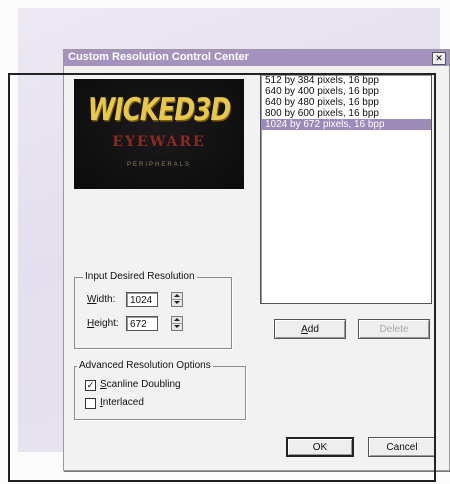 This screenshot has height=484, width=450. What do you see at coordinates (177, 327) in the screenshot?
I see `height-spin-down-icon` at bounding box center [177, 327].